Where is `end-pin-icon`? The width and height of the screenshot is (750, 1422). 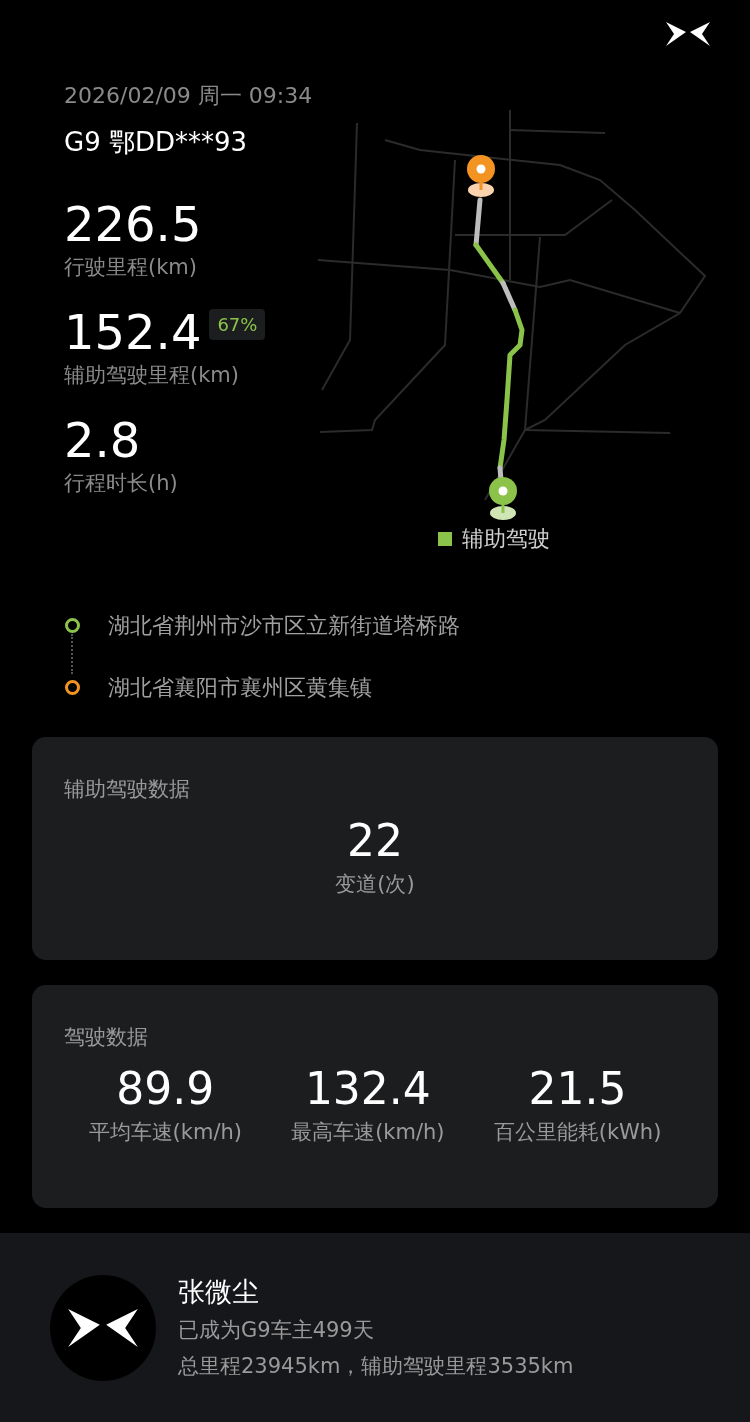 end-pin-icon is located at coordinates (481, 176).